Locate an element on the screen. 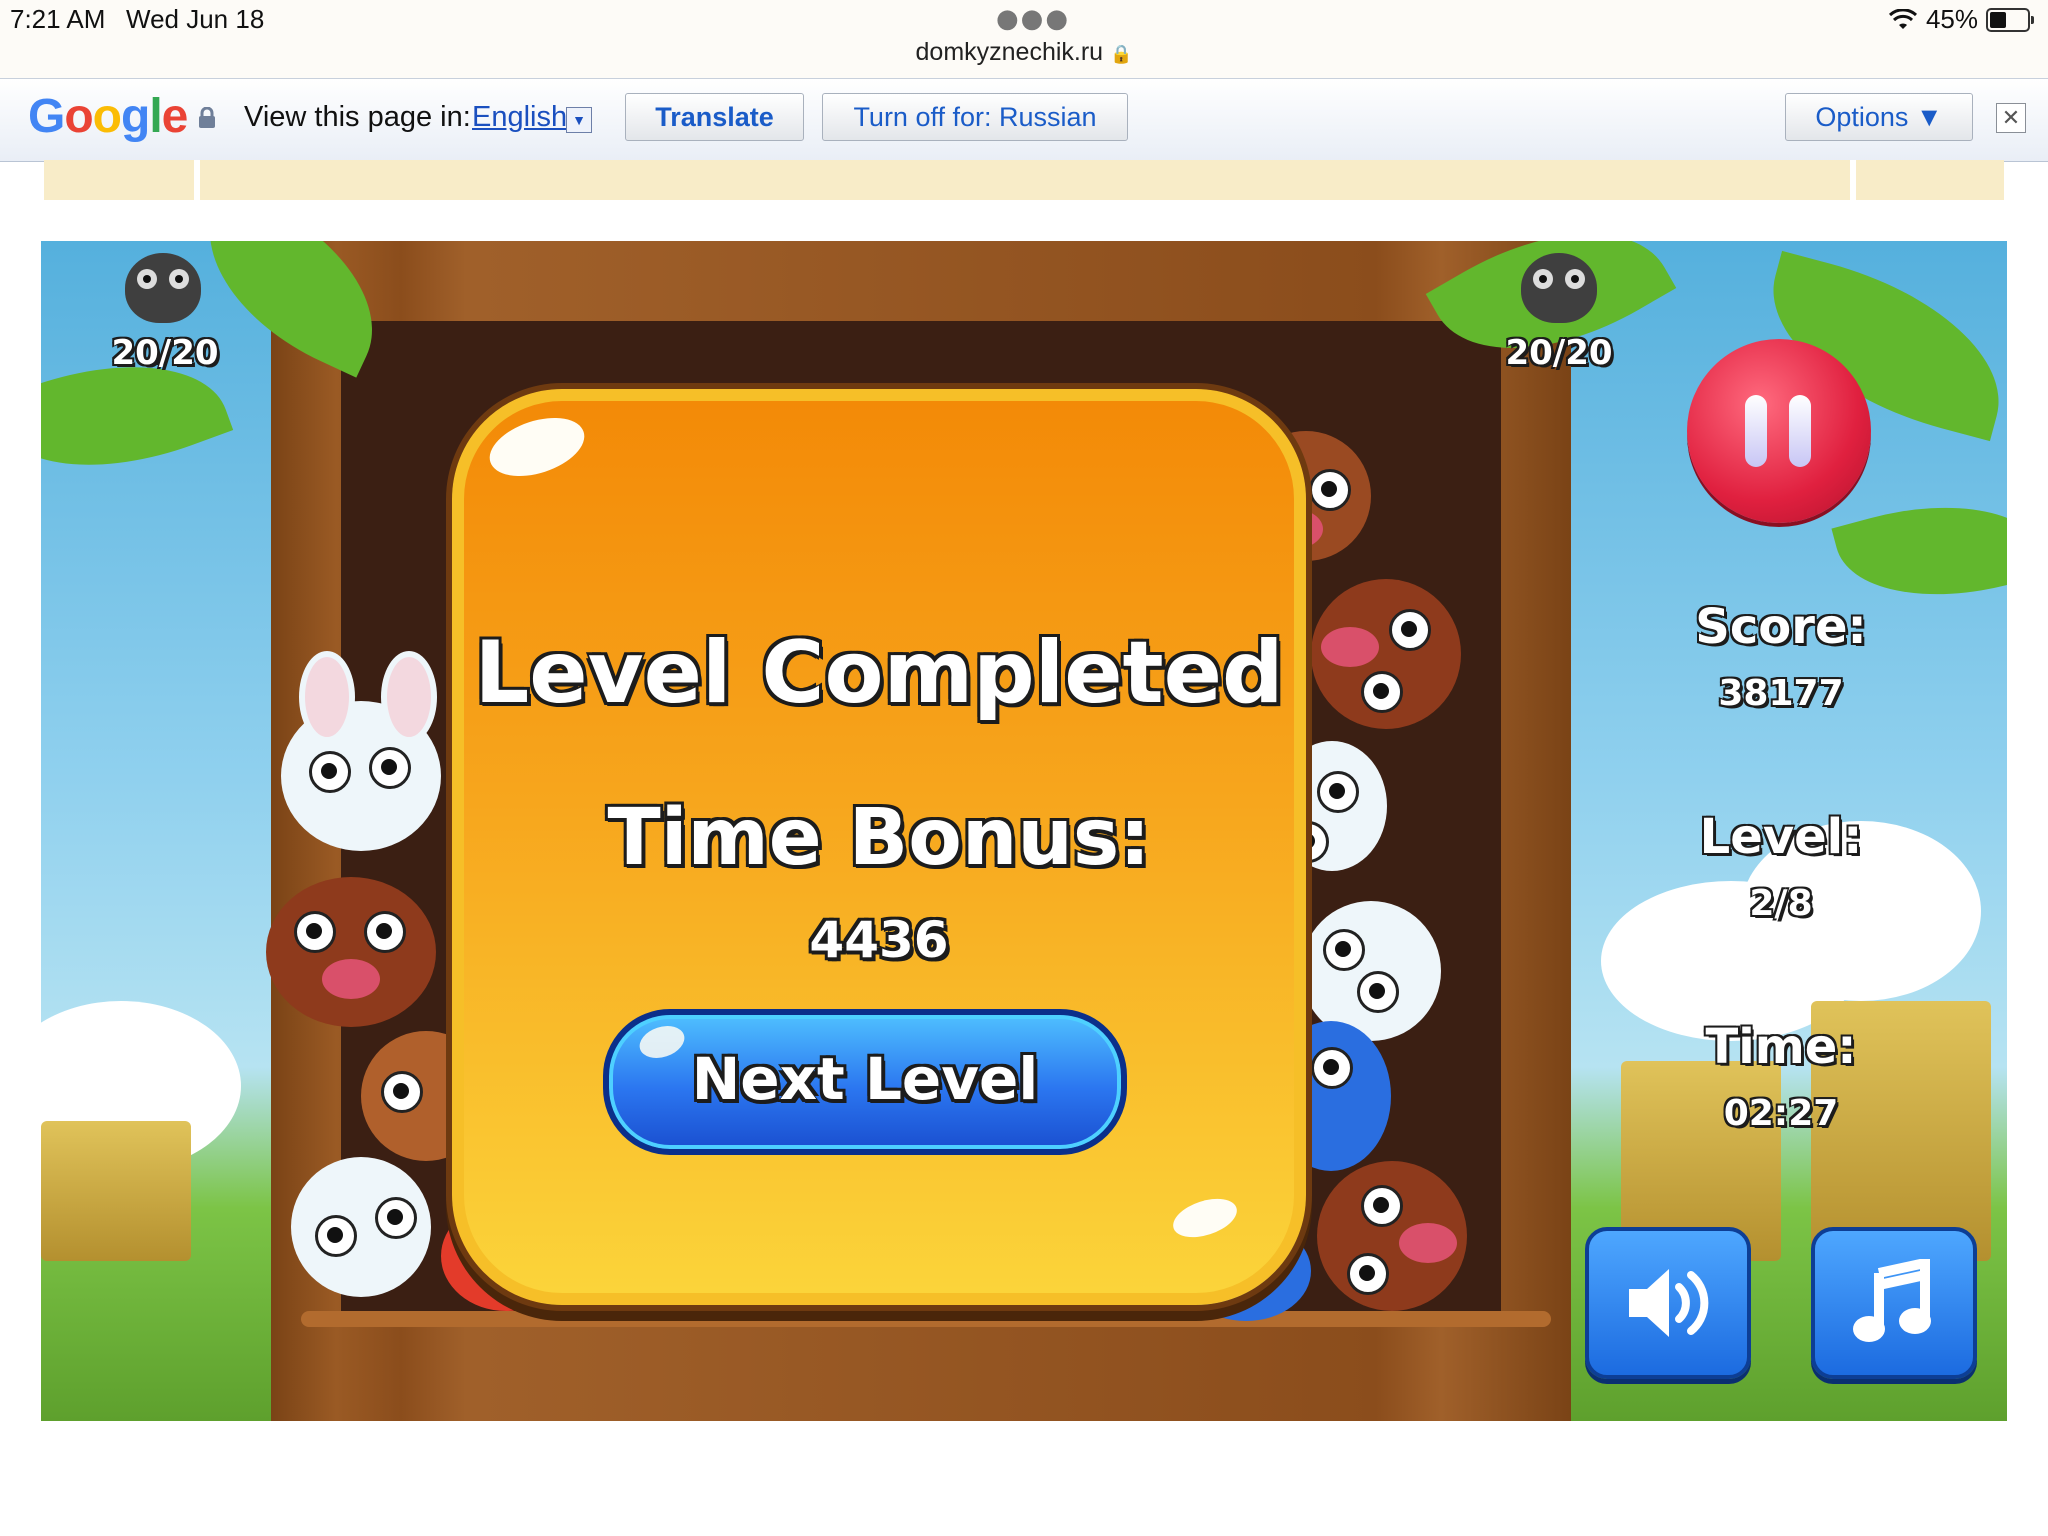 Image resolution: width=2048 pixels, height=1536 pixels. next-level-button: Next Level is located at coordinates (865, 1082).